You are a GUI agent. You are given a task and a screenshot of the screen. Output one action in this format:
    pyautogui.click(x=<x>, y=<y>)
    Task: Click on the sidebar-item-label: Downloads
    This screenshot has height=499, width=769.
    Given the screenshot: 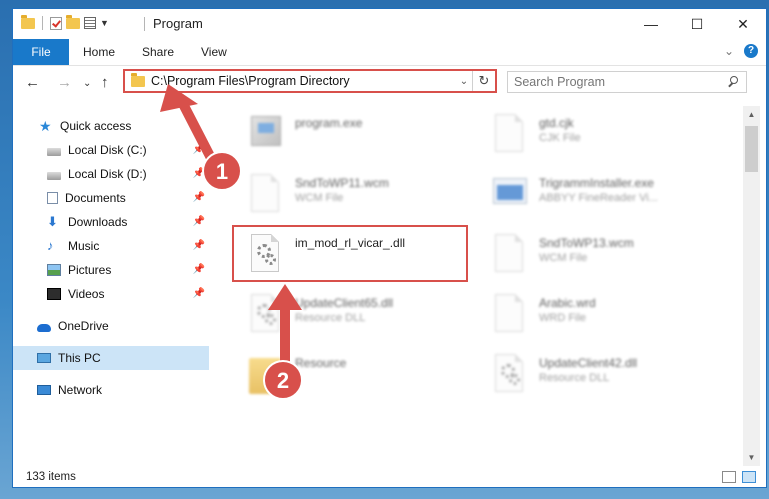 What is the action you would take?
    pyautogui.click(x=98, y=222)
    